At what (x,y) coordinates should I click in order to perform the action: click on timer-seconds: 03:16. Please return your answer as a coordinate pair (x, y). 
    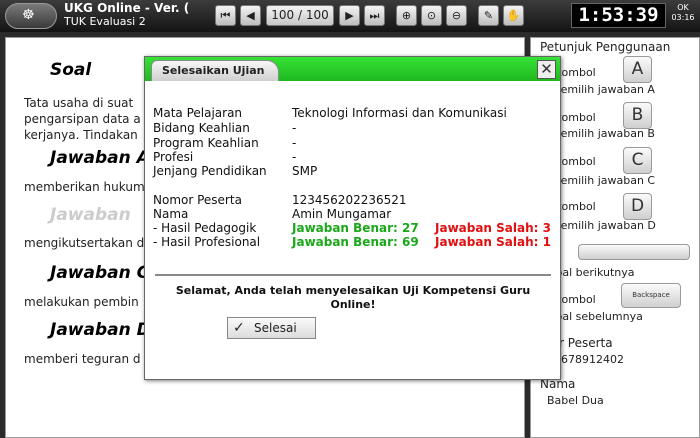
    Looking at the image, I should click on (683, 17).